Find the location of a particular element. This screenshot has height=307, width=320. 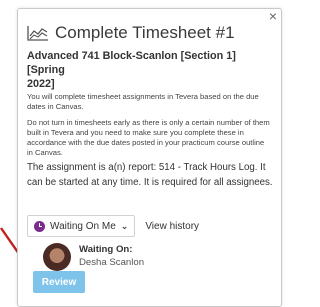

assignee-block: Waiting On: Desha Scanlon is located at coordinates (93, 257).